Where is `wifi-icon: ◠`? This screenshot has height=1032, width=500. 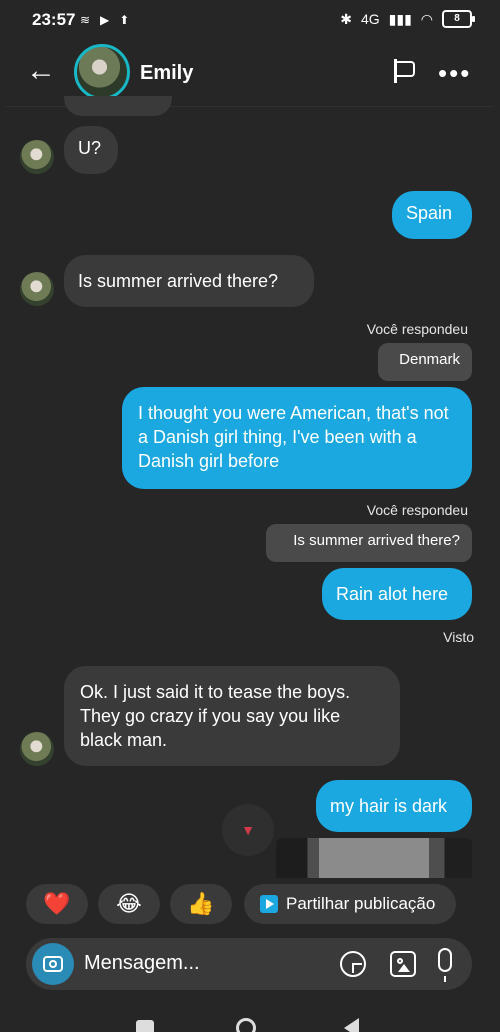
wifi-icon: ◠ is located at coordinates (426, 18).